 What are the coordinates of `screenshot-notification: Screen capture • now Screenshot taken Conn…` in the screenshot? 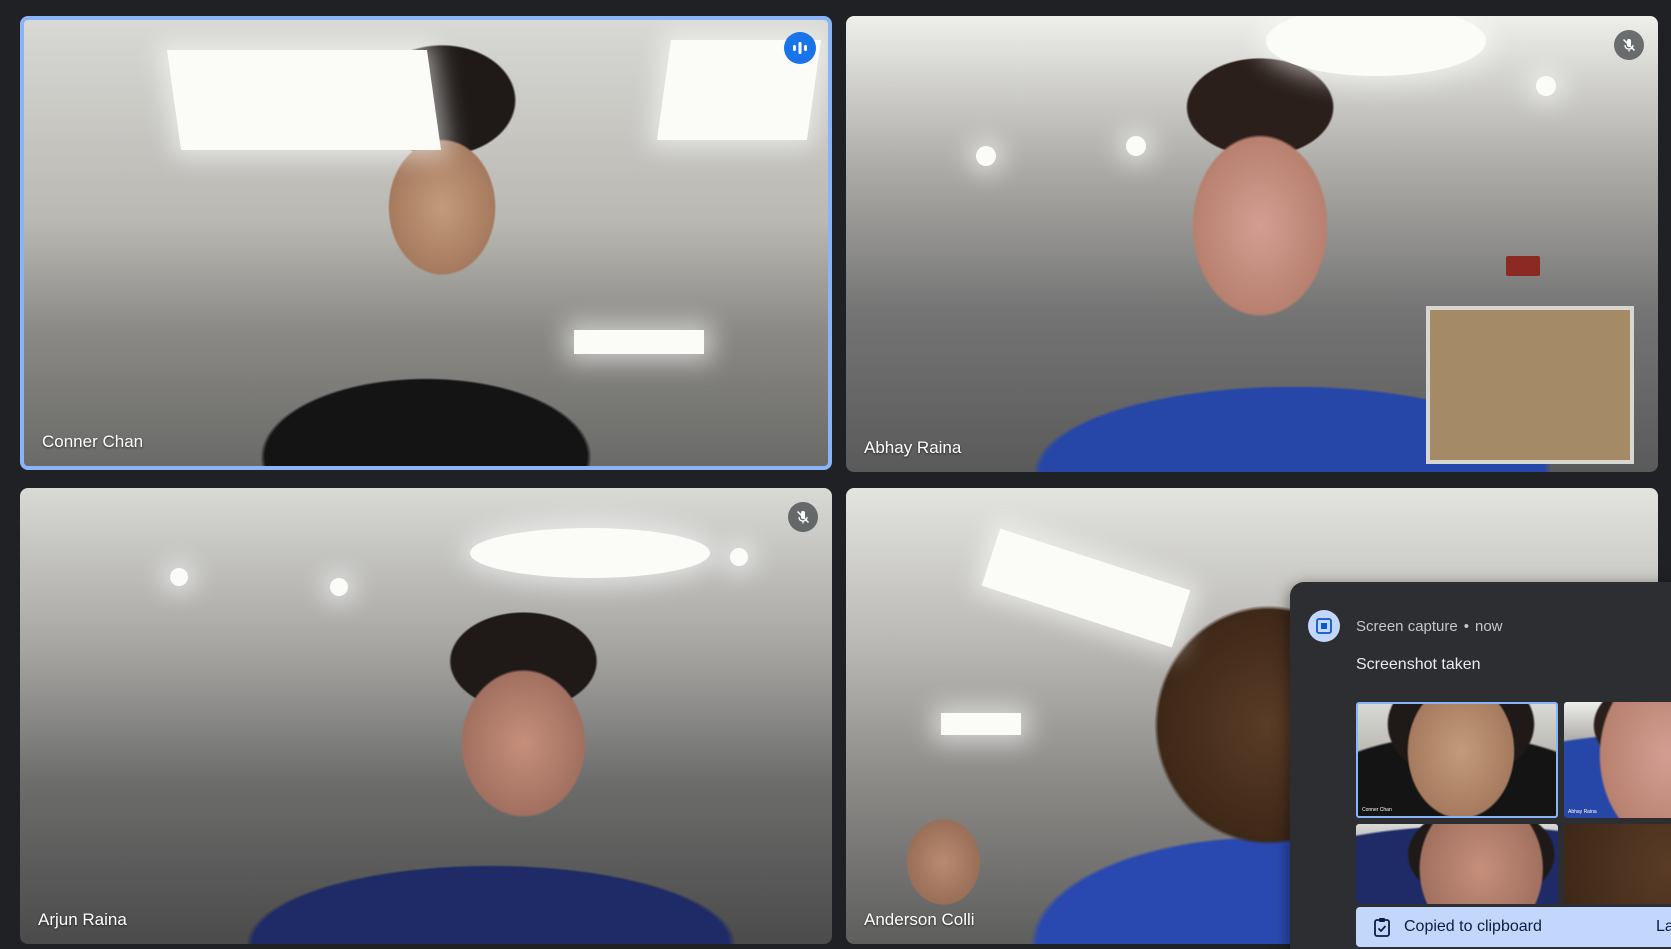 It's located at (1480, 765).